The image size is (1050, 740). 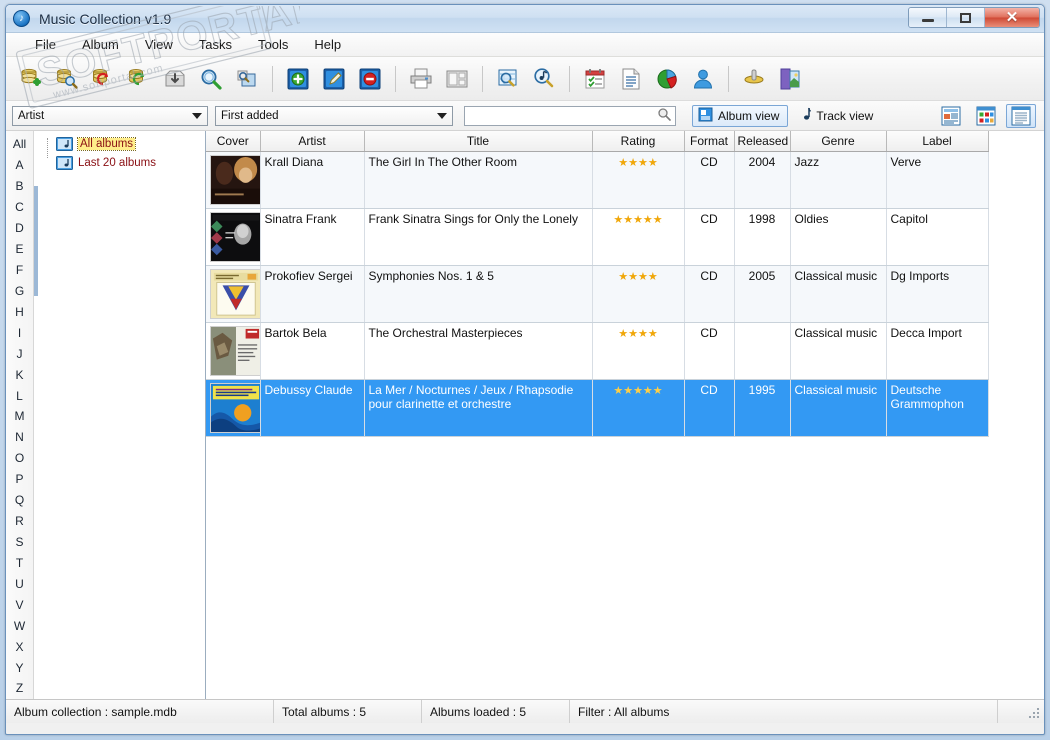 I want to click on column-header-genre: Genre, so click(x=838, y=141).